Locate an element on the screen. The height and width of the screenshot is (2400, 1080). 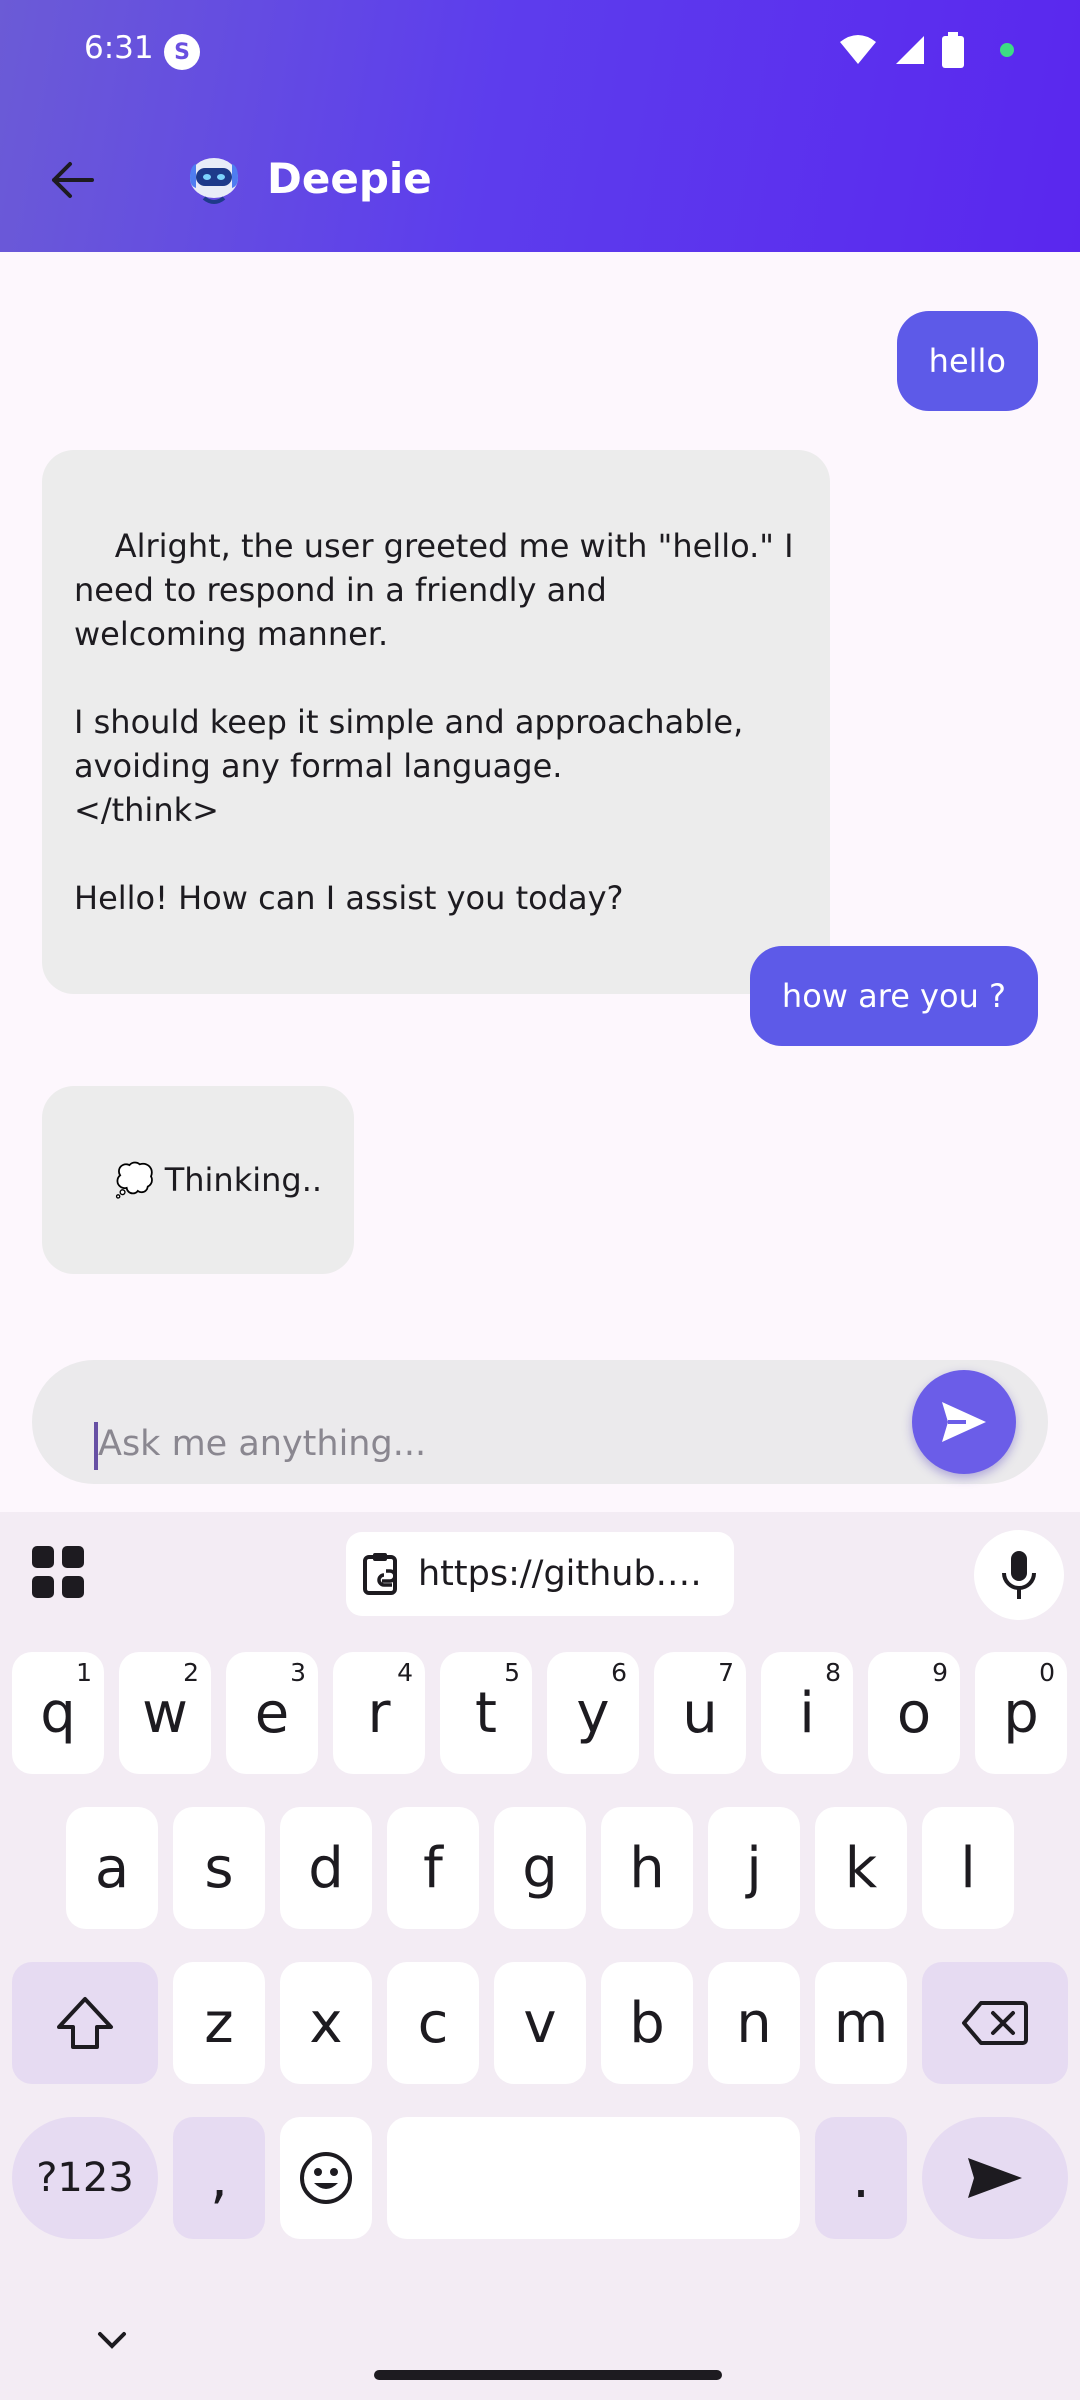
key-label: ?123 is located at coordinates (85, 2178).